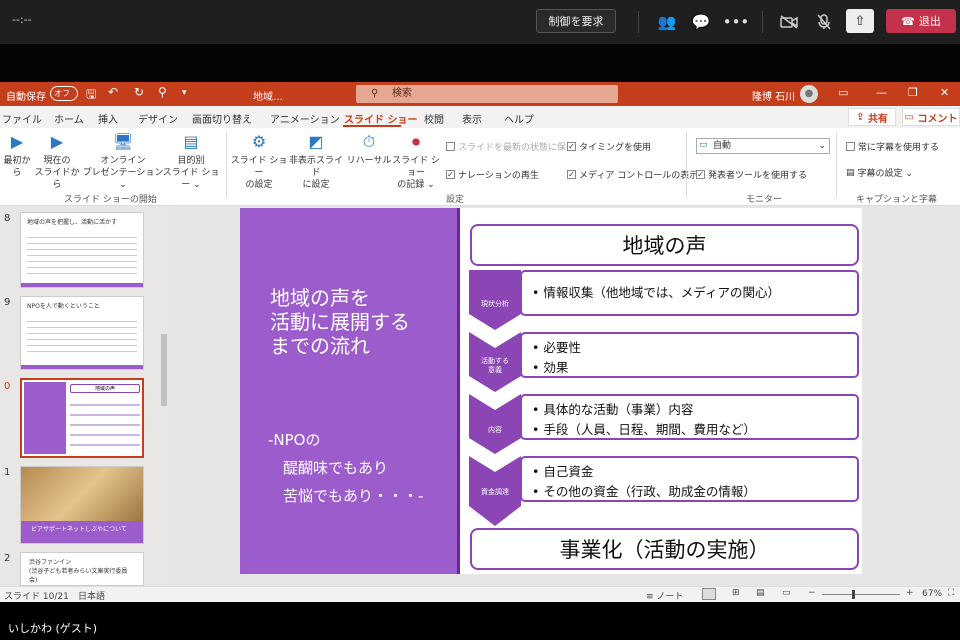 The width and height of the screenshot is (960, 640). Describe the element at coordinates (64, 93) in the screenshot. I see `autosave-toggle: オフ` at that location.